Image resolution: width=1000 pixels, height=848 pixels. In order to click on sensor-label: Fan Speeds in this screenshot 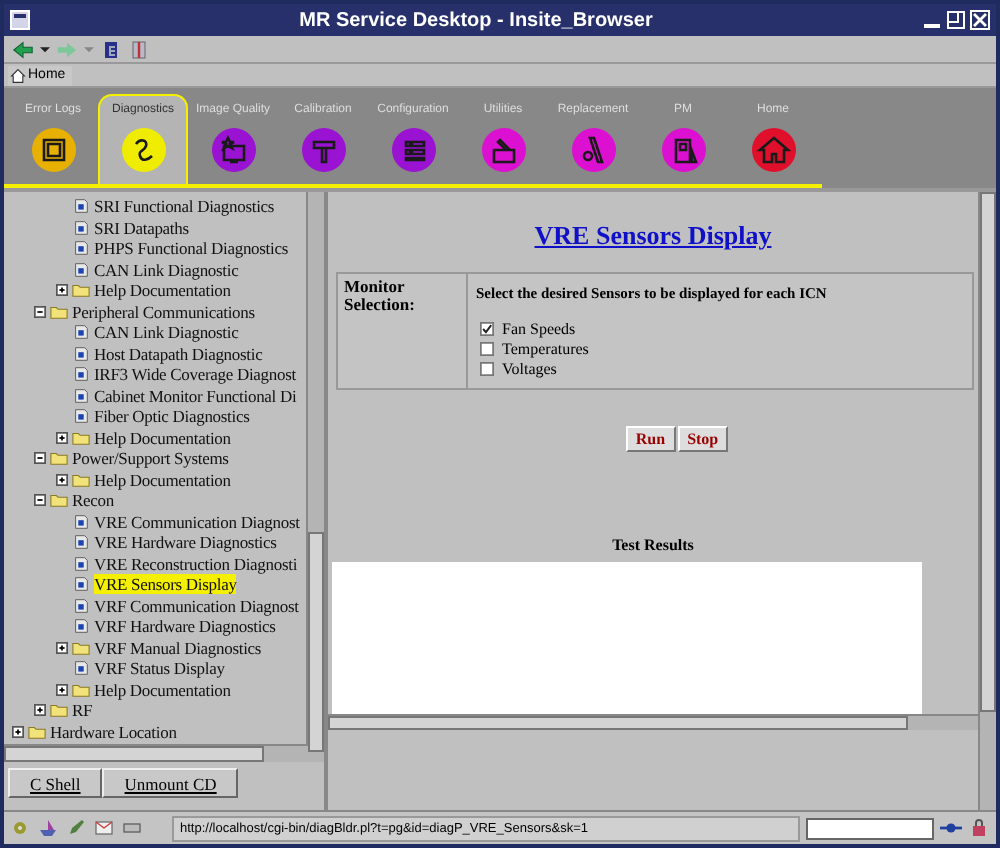, I will do `click(539, 329)`.